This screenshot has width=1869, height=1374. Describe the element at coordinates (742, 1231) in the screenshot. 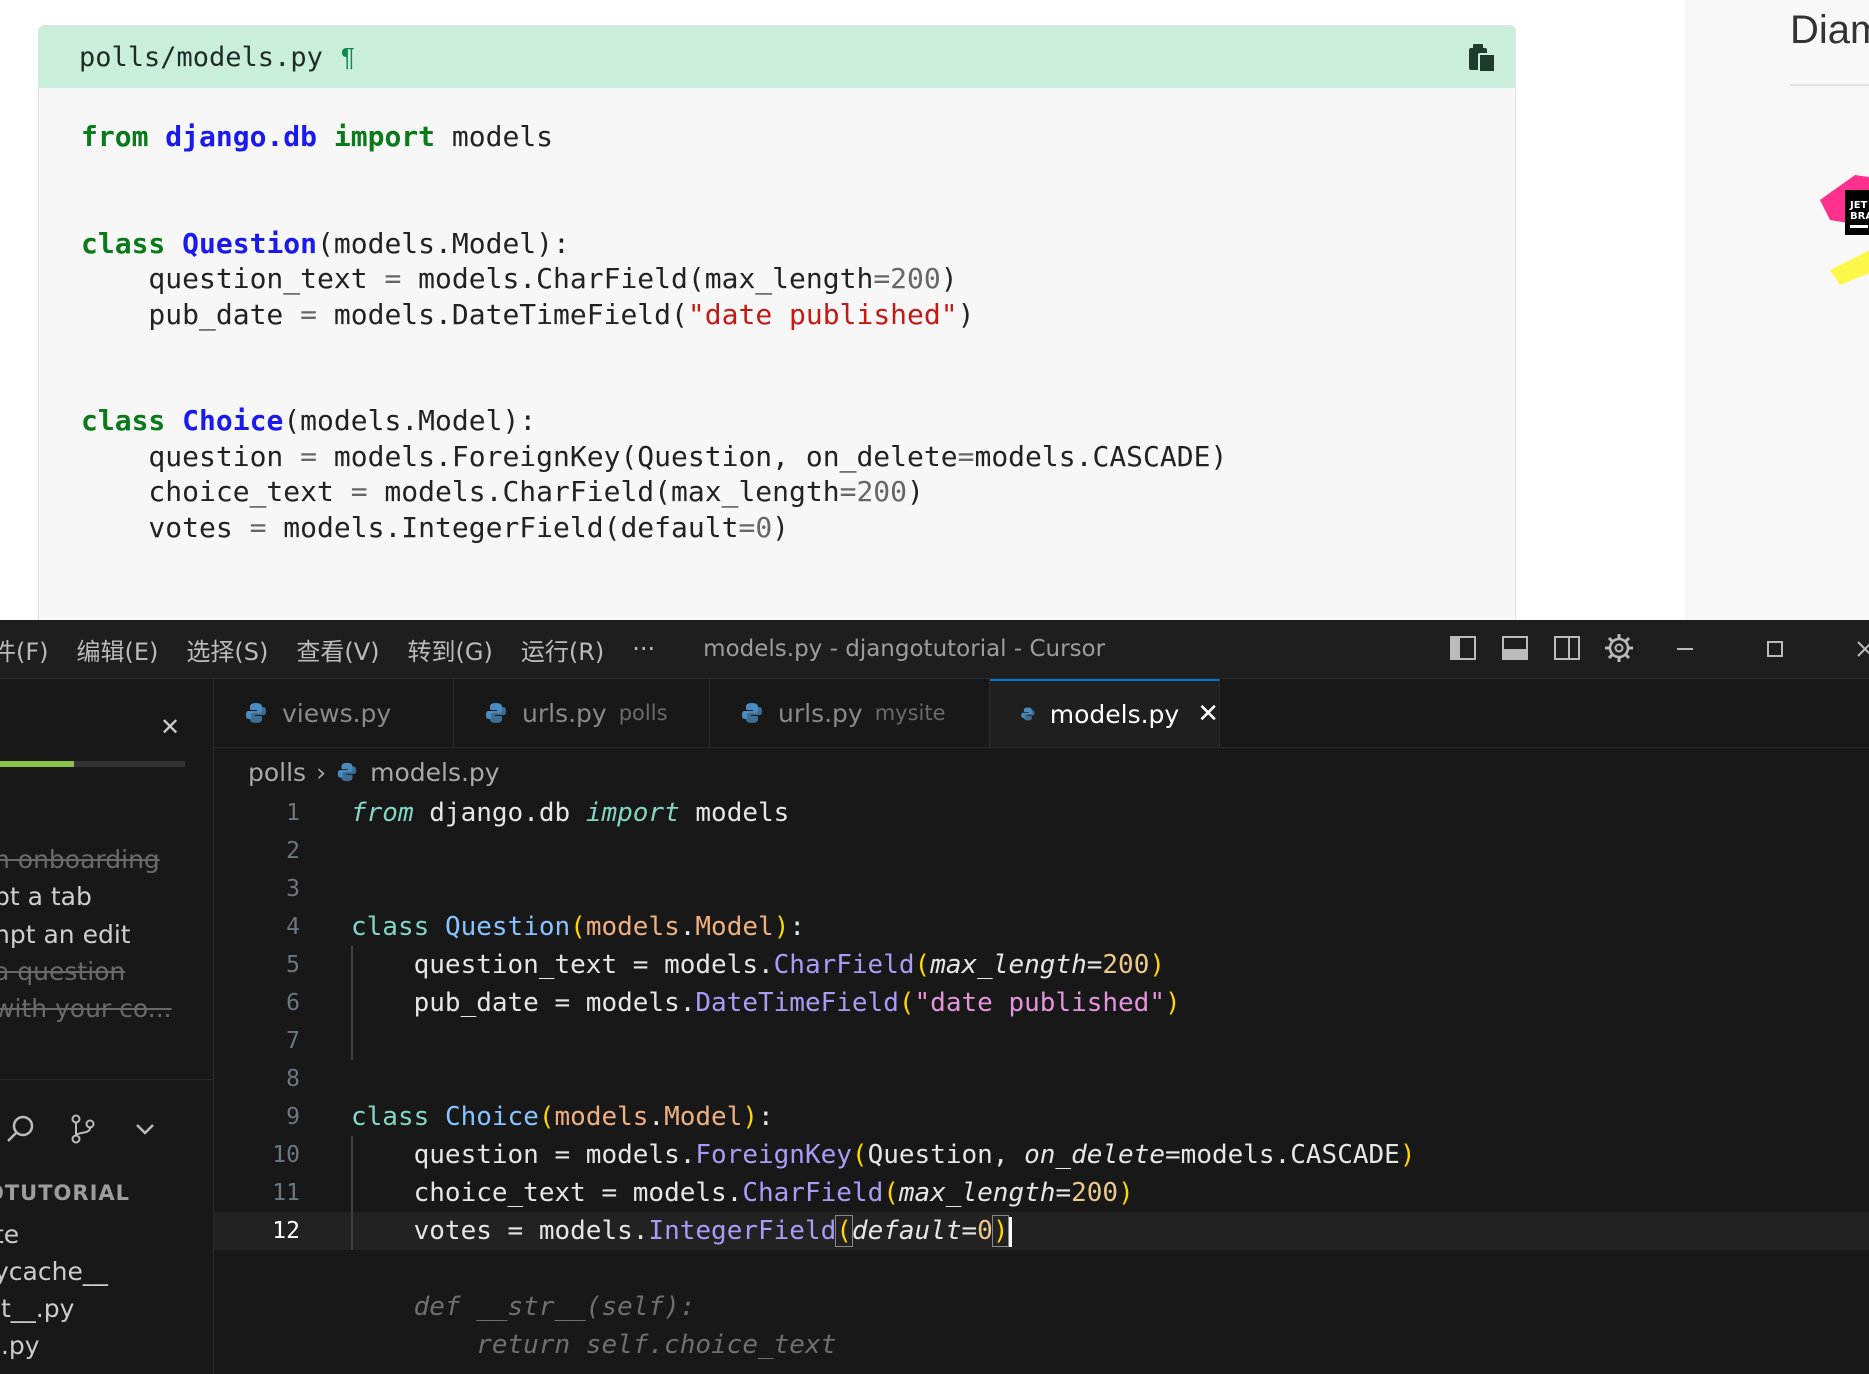

I see `code-token: IntegerField` at that location.